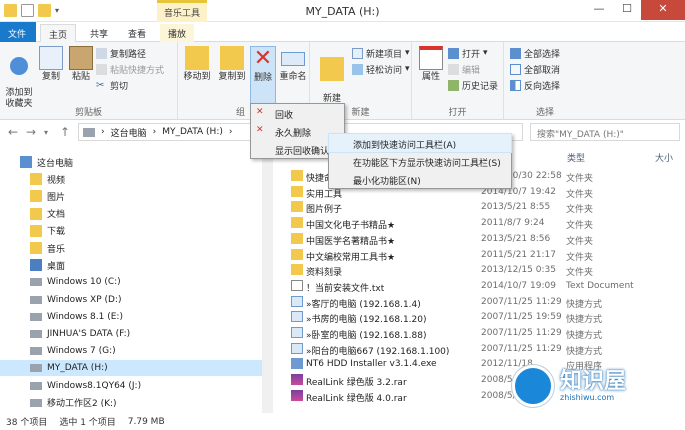  What do you see at coordinates (136, 317) in the screenshot?
I see `nav-item: Windows 8.1 (E:)` at bounding box center [136, 317].